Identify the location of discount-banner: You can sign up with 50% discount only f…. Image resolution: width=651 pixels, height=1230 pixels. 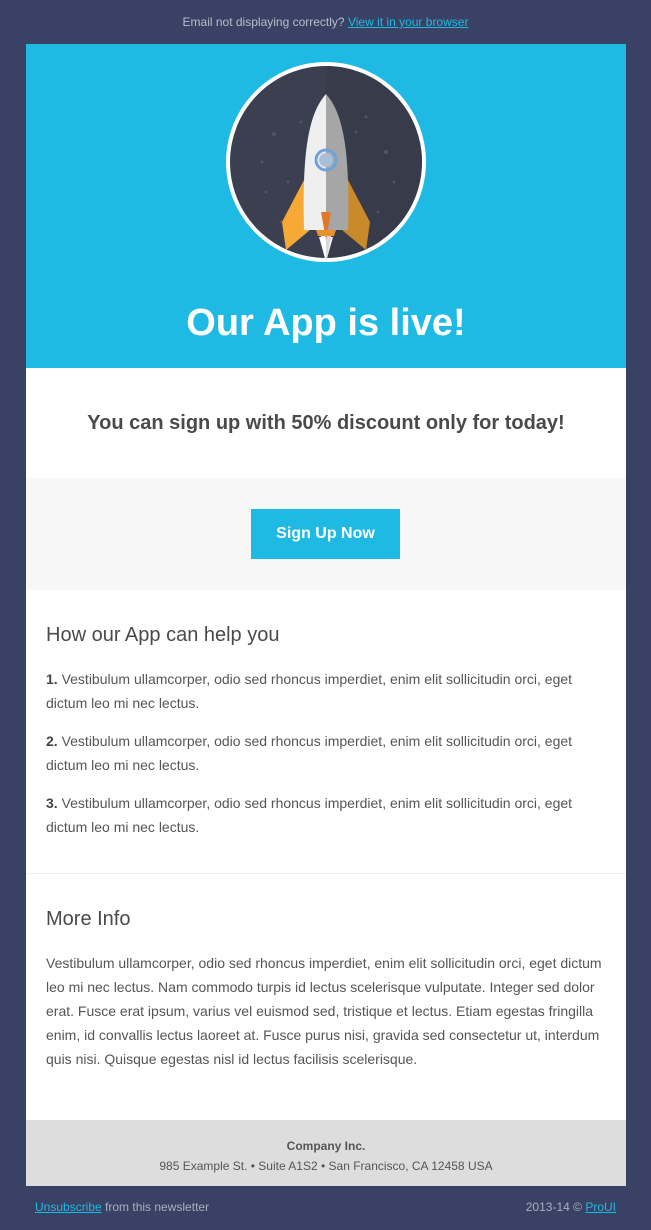
(326, 423).